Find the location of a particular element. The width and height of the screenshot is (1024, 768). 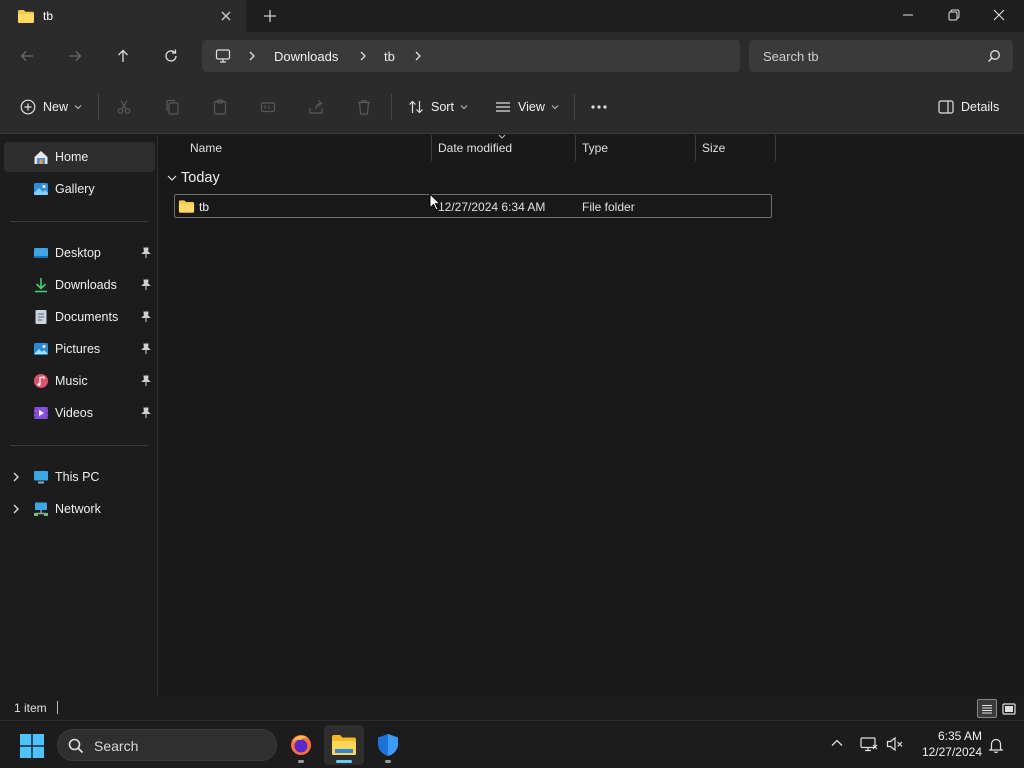

details-view-button is located at coordinates (987, 708).